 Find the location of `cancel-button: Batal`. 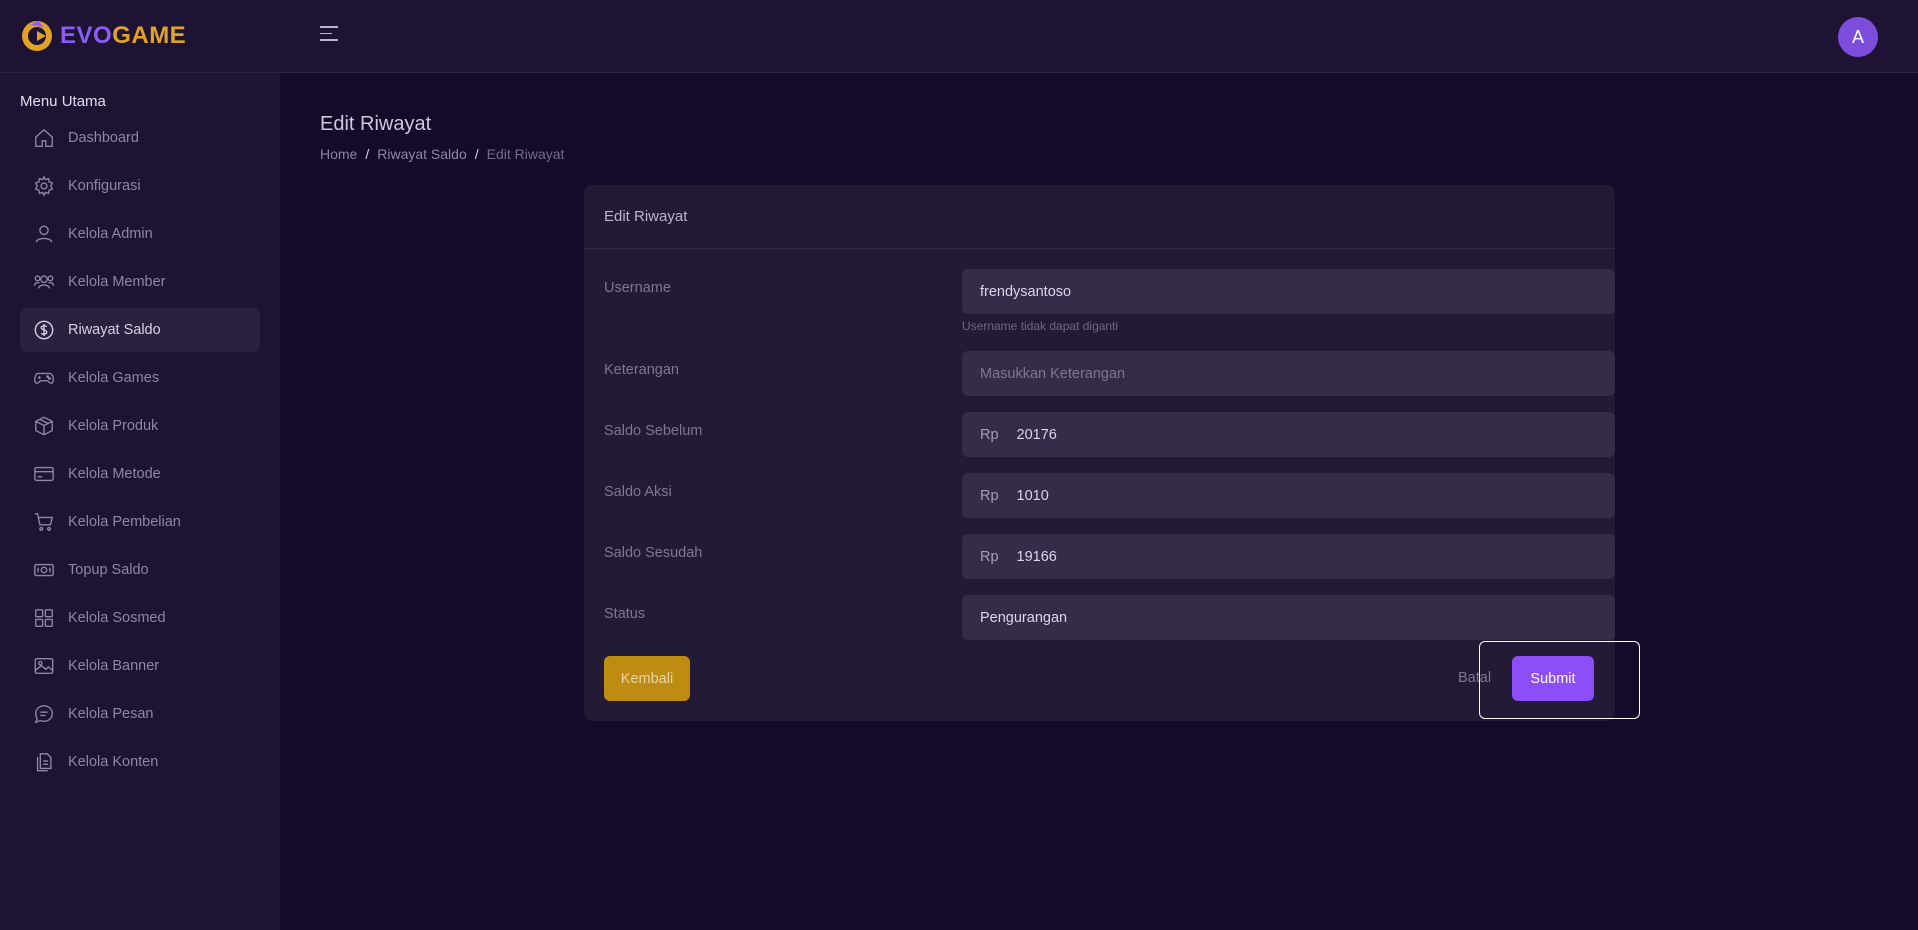

cancel-button: Batal is located at coordinates (1474, 678).